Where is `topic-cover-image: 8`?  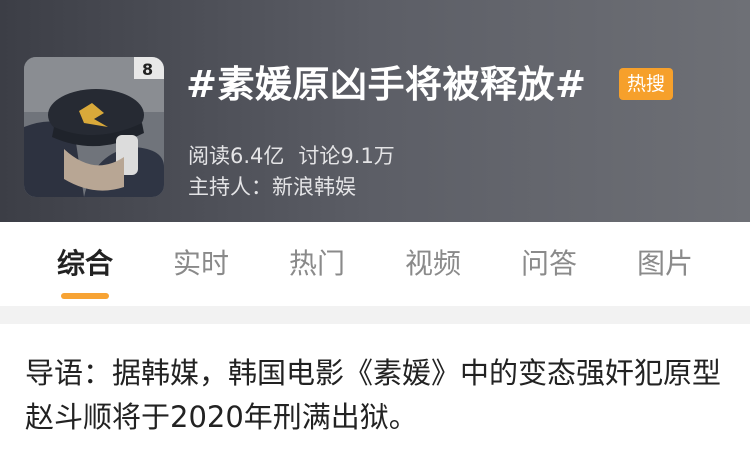 topic-cover-image: 8 is located at coordinates (94, 127).